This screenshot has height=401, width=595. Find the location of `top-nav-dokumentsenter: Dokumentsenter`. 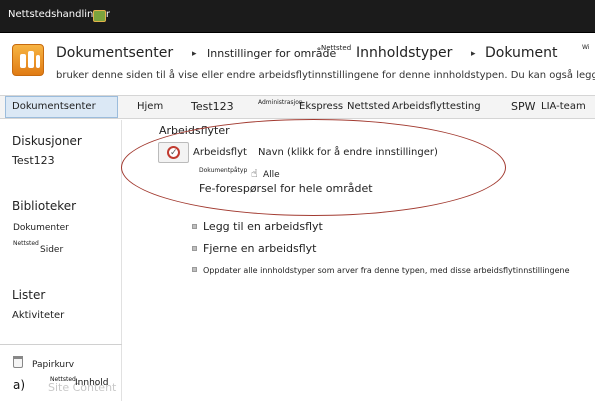

top-nav-dokumentsenter: Dokumentsenter is located at coordinates (54, 106).